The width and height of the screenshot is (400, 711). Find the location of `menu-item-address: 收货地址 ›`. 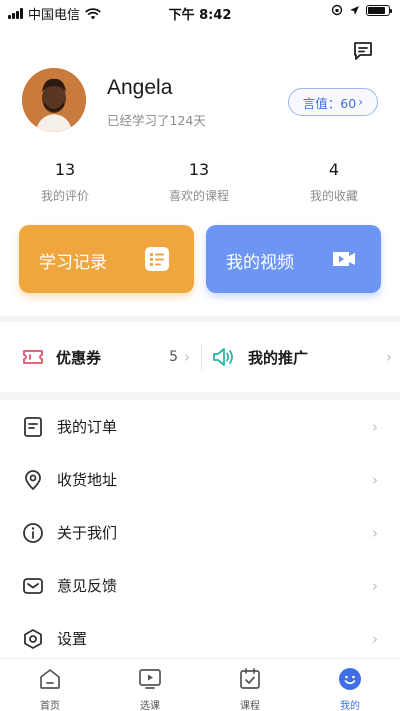

menu-item-address: 收货地址 › is located at coordinates (200, 479).